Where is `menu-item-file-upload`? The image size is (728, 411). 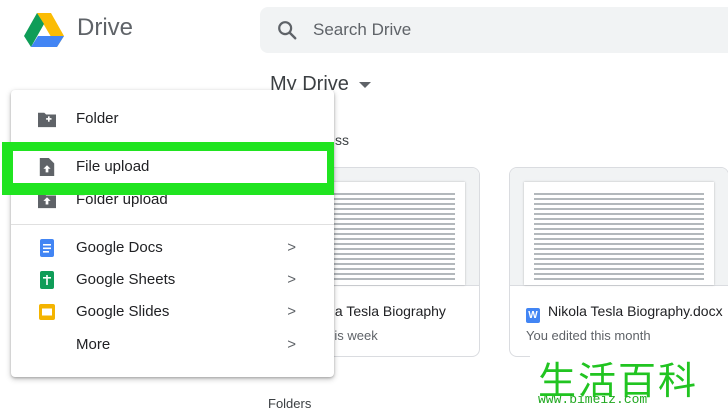 menu-item-file-upload is located at coordinates (170, 167).